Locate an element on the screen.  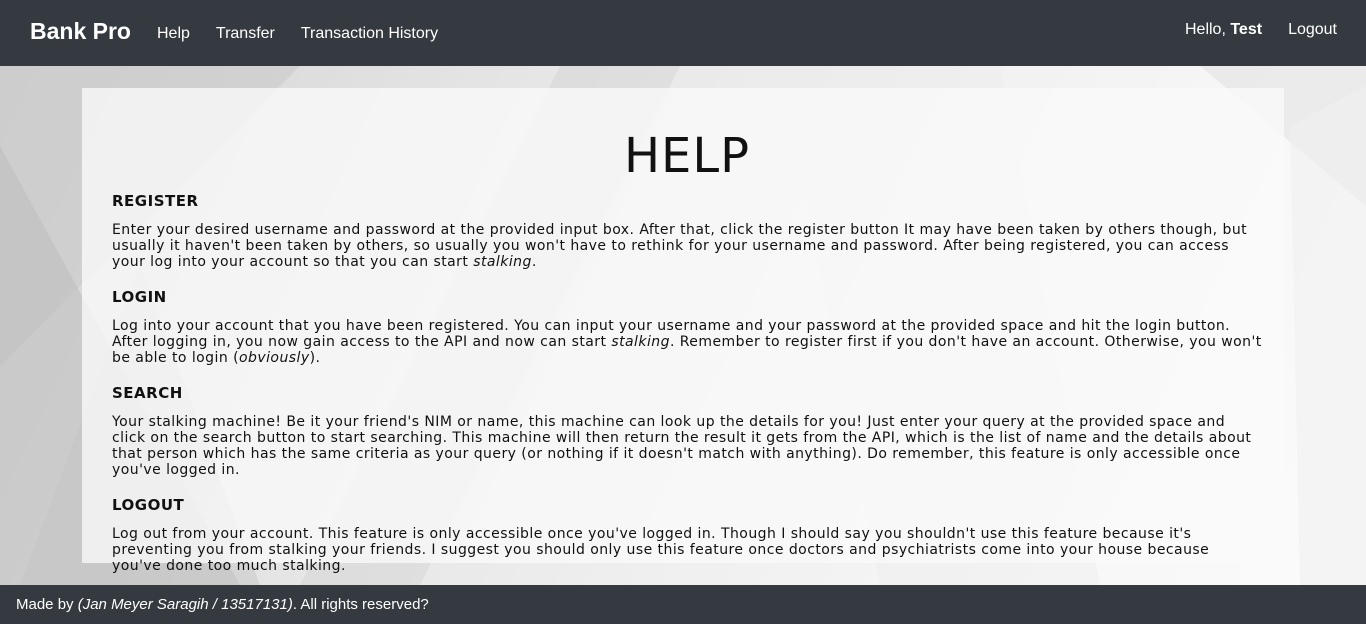
nav-link-transfer: Transfer is located at coordinates (245, 34).